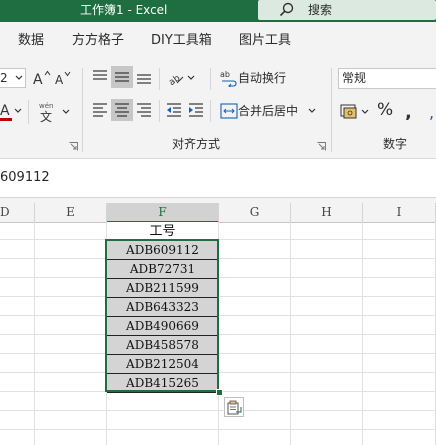 Image resolution: width=436 pixels, height=445 pixels. What do you see at coordinates (124, 10) in the screenshot?
I see `window-title: 工作簿1 - Excel` at bounding box center [124, 10].